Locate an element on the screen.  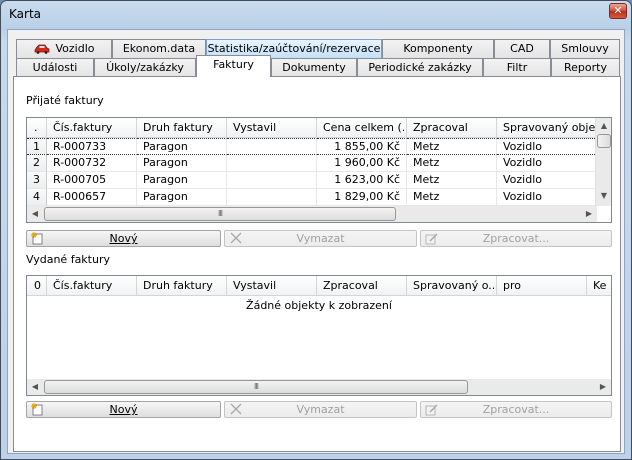
tab-reporty: Reporty is located at coordinates (585, 67).